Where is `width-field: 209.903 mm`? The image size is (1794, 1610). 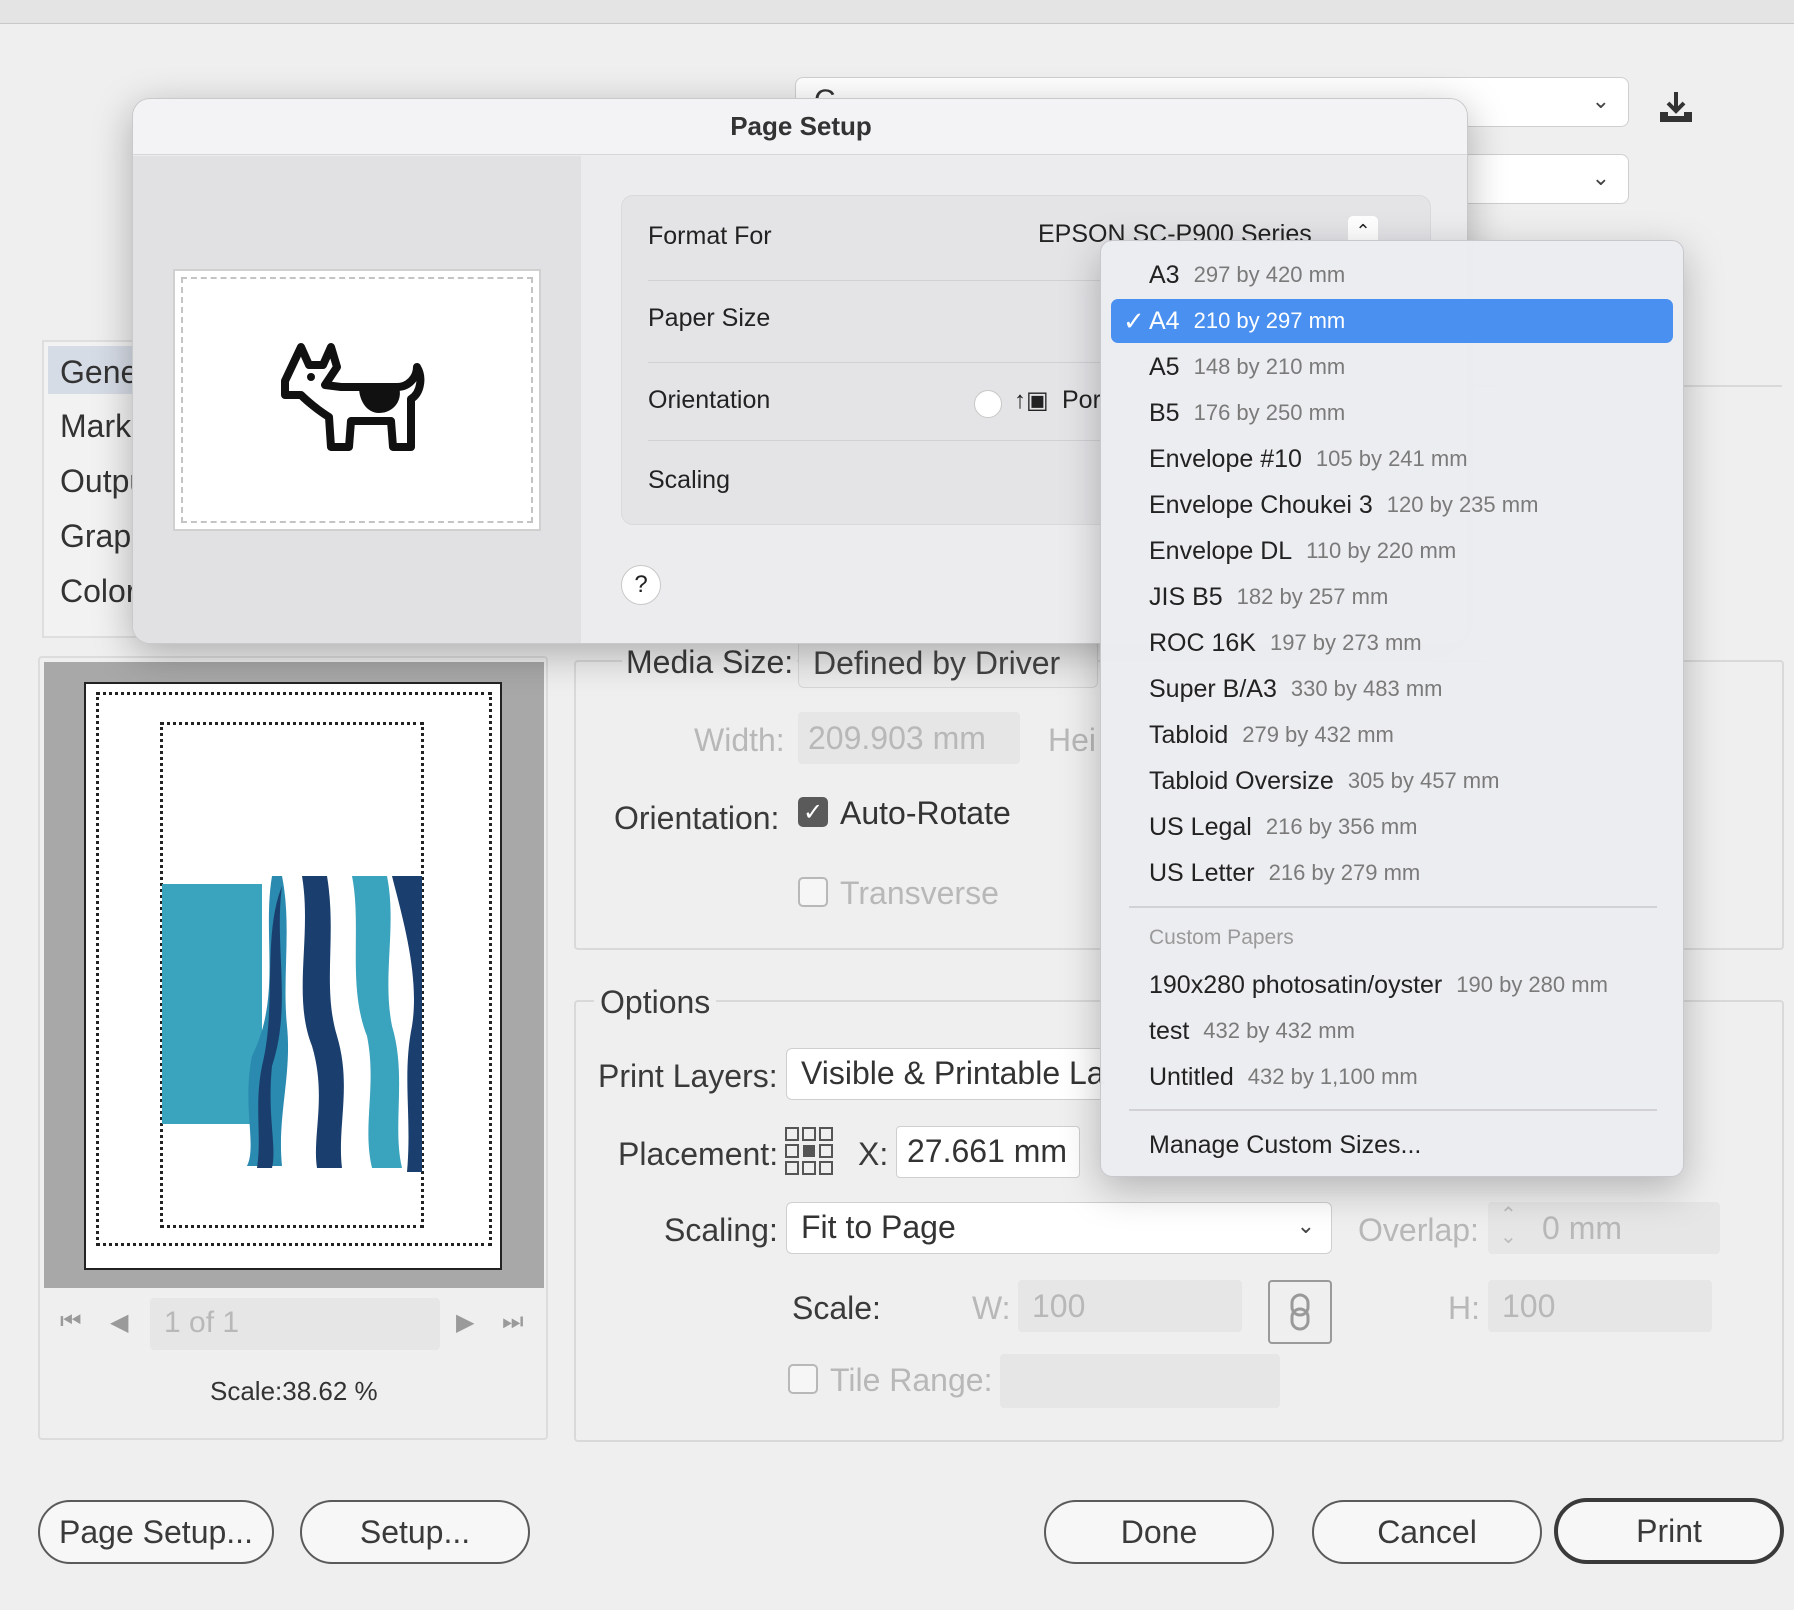 width-field: 209.903 mm is located at coordinates (909, 738).